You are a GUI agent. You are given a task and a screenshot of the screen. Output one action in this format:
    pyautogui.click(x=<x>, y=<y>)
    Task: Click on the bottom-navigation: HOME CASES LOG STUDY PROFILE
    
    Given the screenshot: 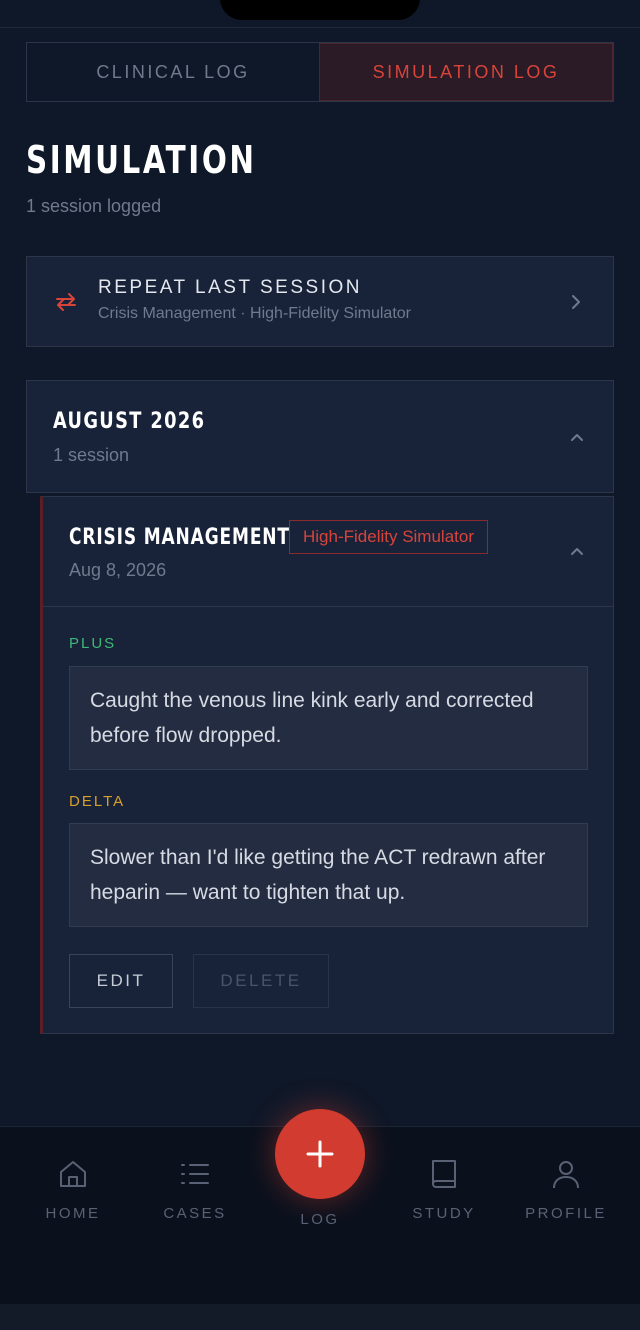 What is the action you would take?
    pyautogui.click(x=320, y=1206)
    